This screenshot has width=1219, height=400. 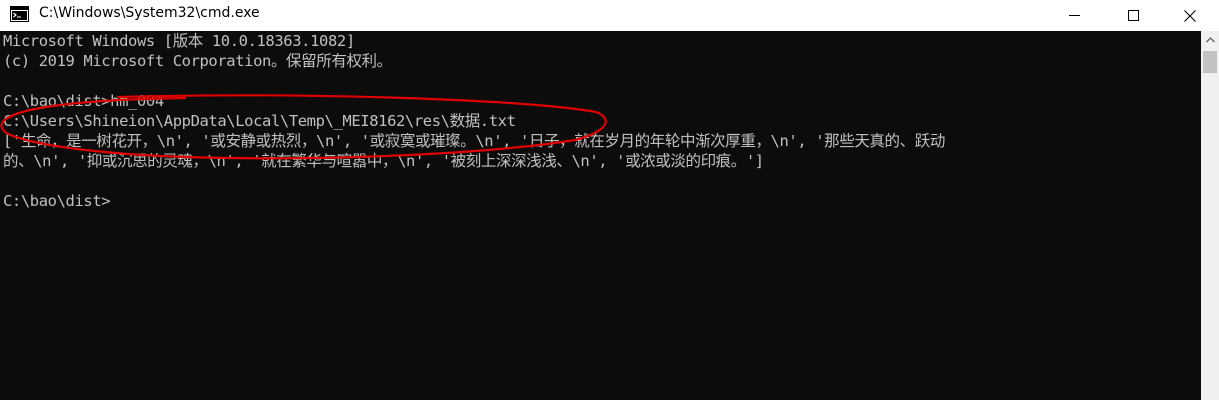 I want to click on console-line: C:\bao\dist>hm_004, so click(x=83, y=101).